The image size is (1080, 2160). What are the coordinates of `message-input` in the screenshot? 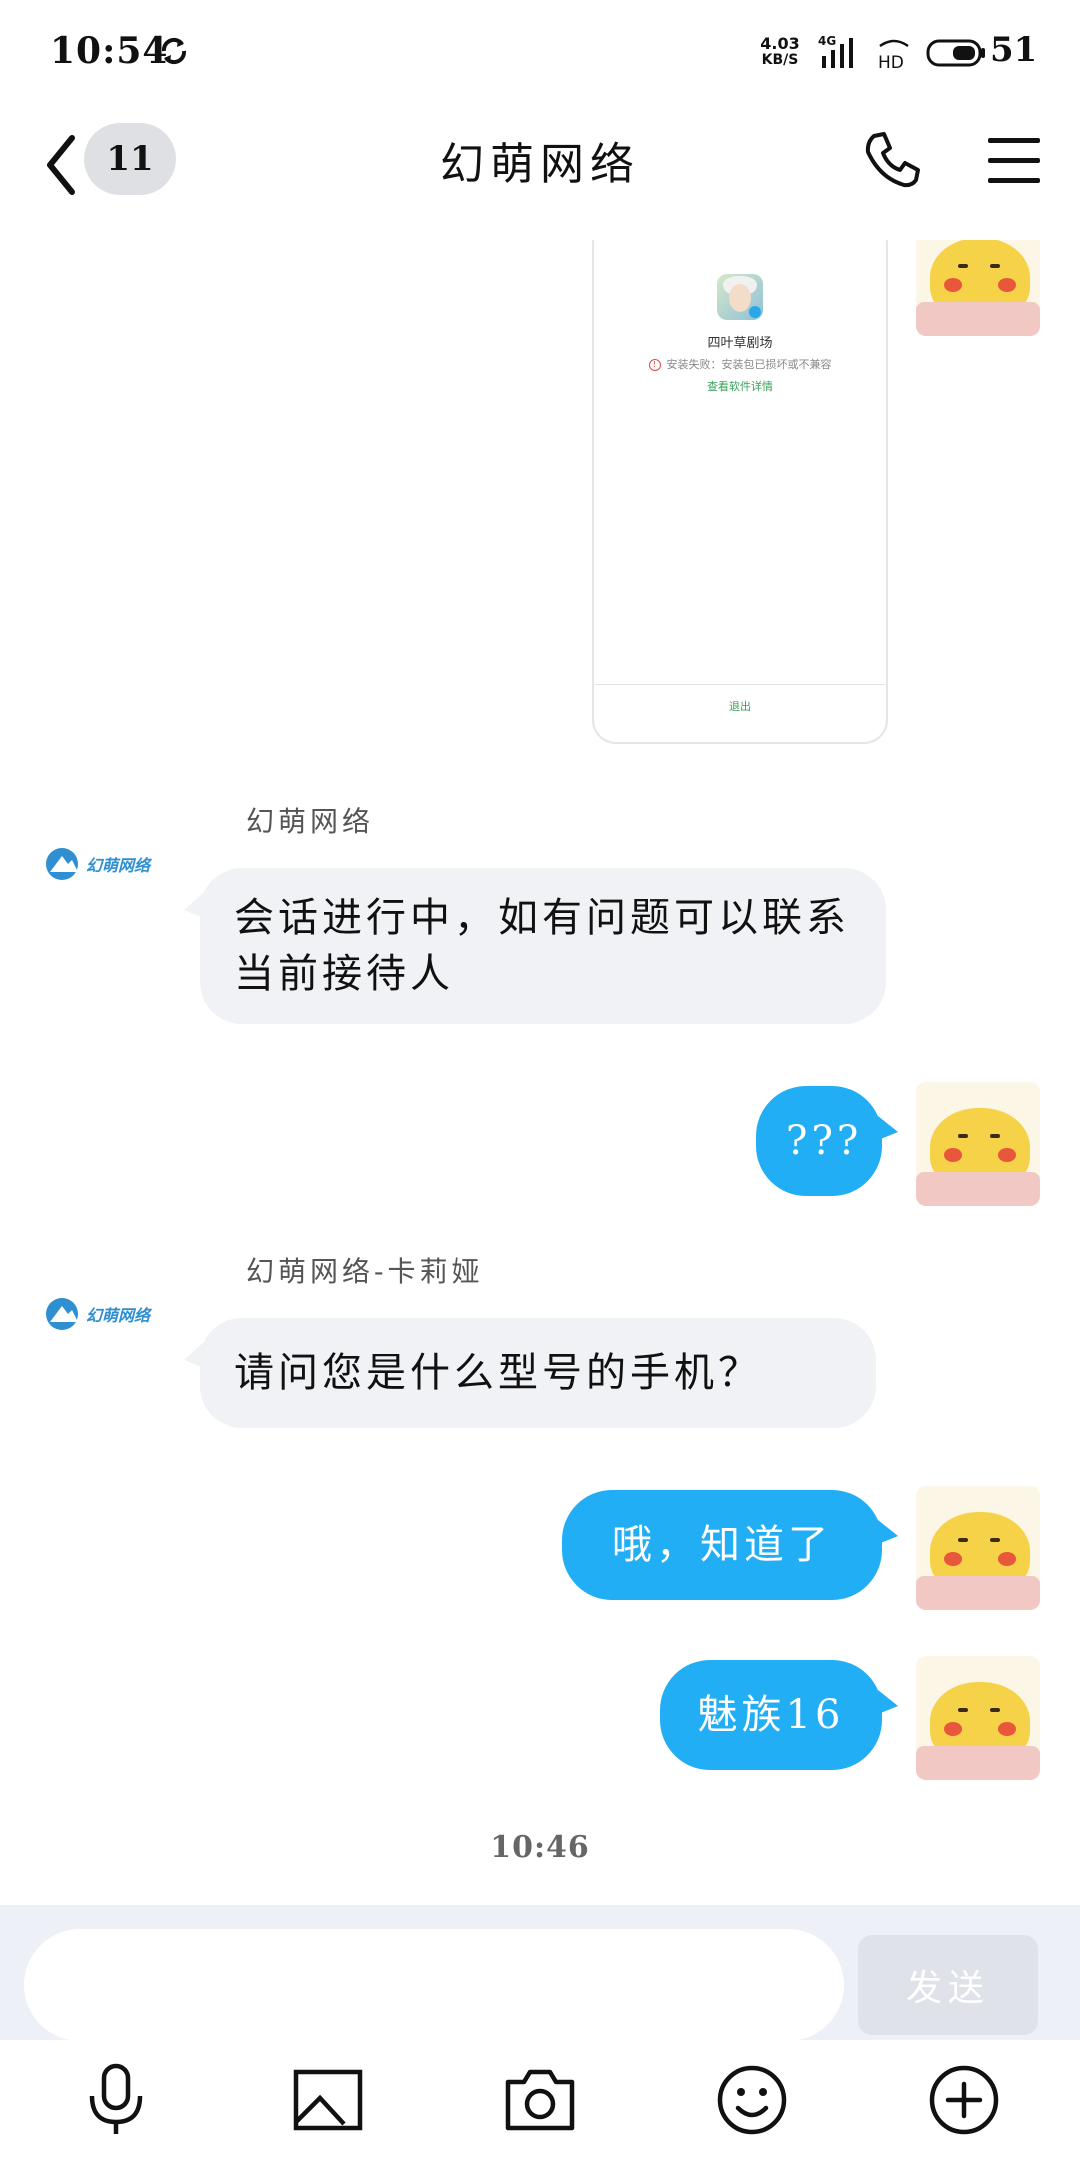 It's located at (434, 1985).